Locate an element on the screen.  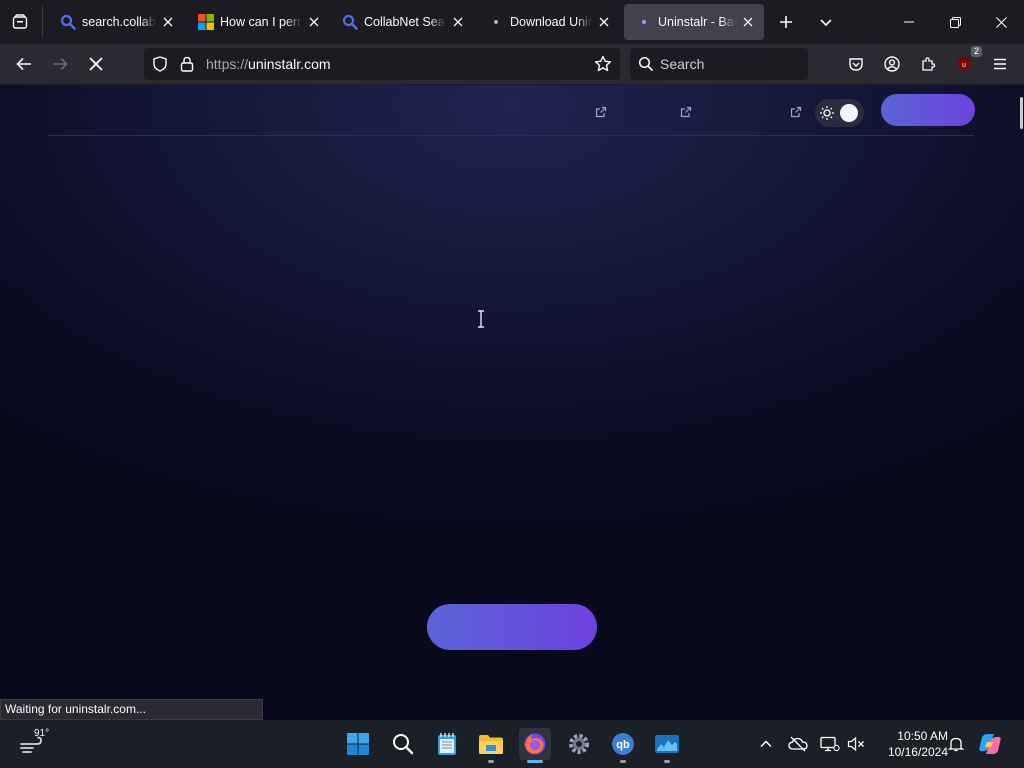
speaker-muted-icon is located at coordinates (855, 744).